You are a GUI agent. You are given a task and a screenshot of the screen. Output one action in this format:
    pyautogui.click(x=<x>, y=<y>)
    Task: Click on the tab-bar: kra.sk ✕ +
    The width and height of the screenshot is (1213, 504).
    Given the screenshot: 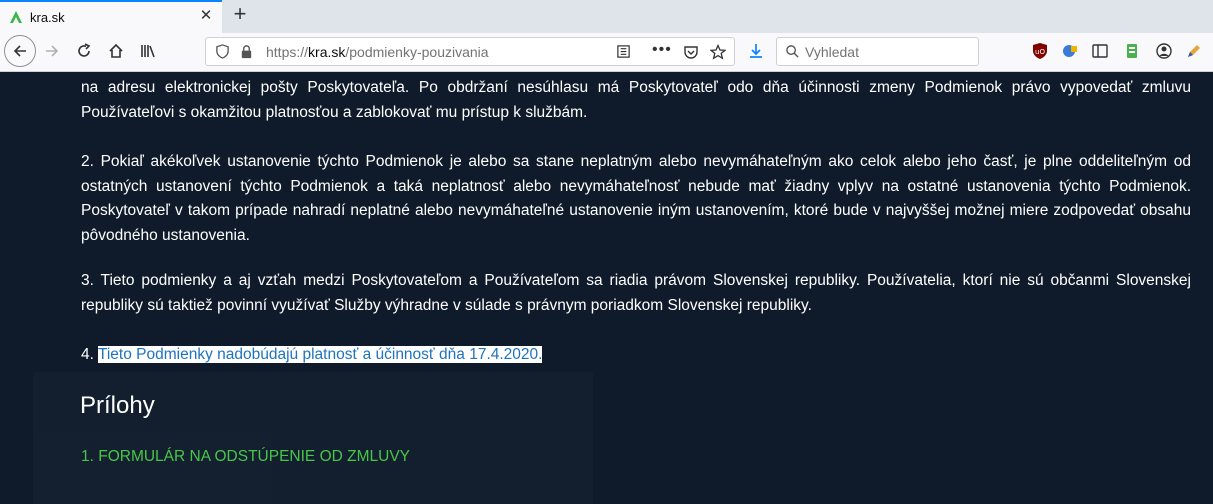 What is the action you would take?
    pyautogui.click(x=606, y=16)
    